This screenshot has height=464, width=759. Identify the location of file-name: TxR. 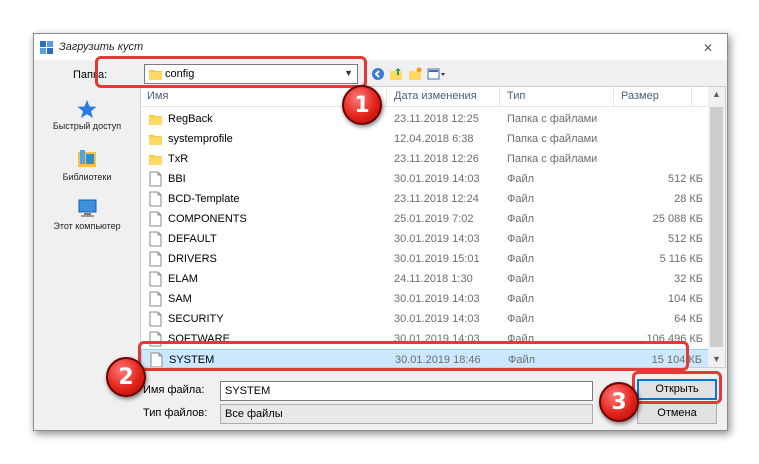
(178, 159).